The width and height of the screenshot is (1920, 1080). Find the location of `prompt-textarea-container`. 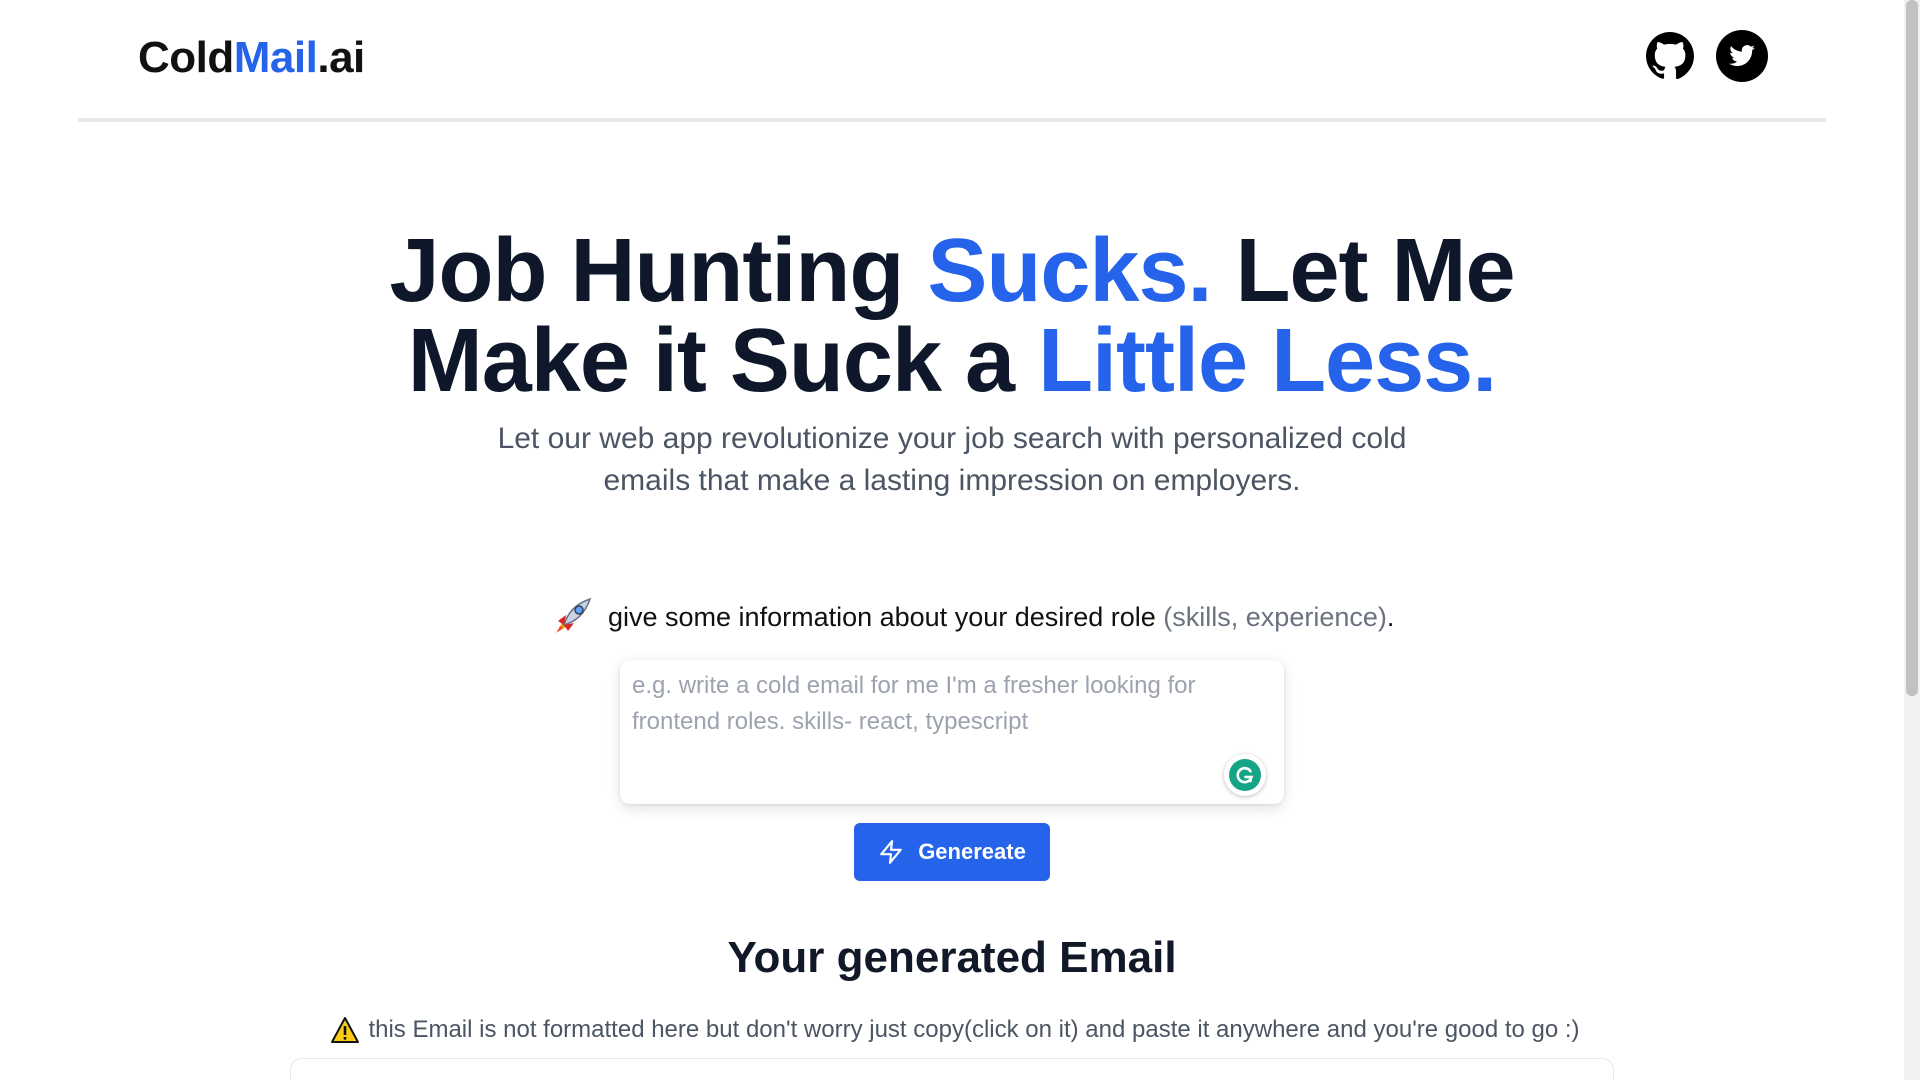

prompt-textarea-container is located at coordinates (952, 732).